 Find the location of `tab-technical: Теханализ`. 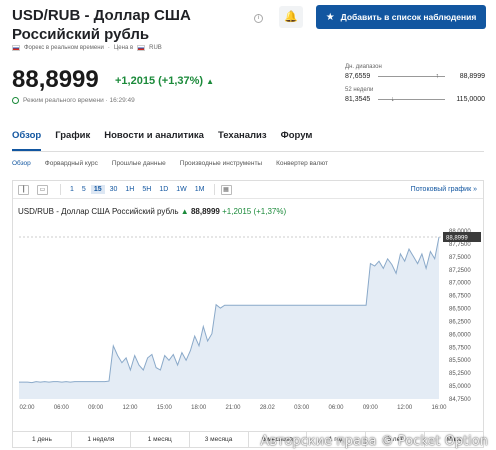

tab-technical: Теханализ is located at coordinates (242, 140).